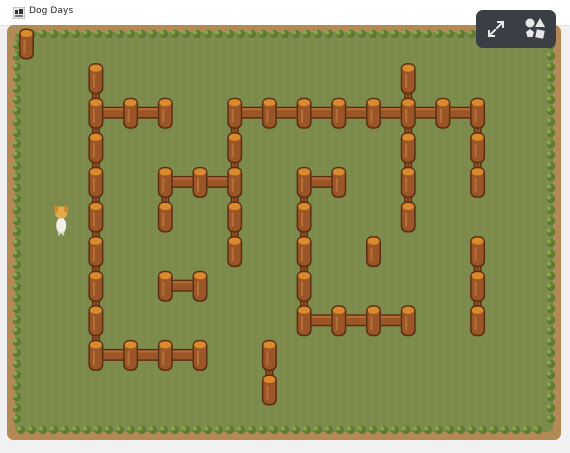 The height and width of the screenshot is (453, 570). I want to click on game-controls-overlay, so click(516, 29).